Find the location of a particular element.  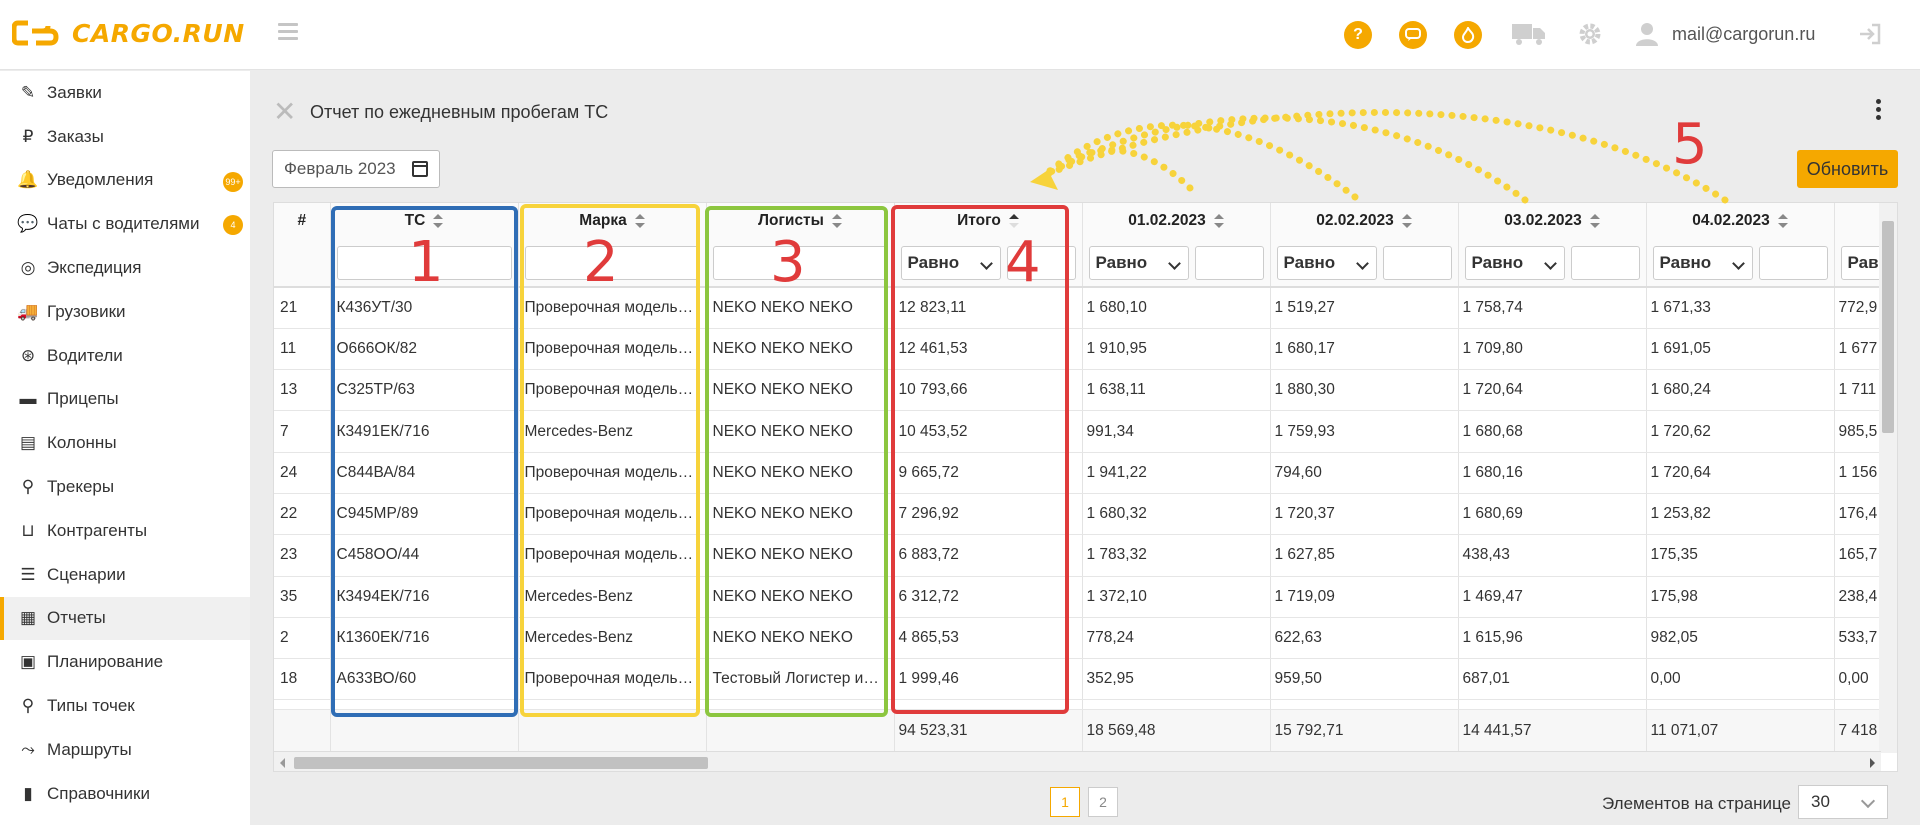

sidebar-item-label: Грузовики is located at coordinates (86, 311).